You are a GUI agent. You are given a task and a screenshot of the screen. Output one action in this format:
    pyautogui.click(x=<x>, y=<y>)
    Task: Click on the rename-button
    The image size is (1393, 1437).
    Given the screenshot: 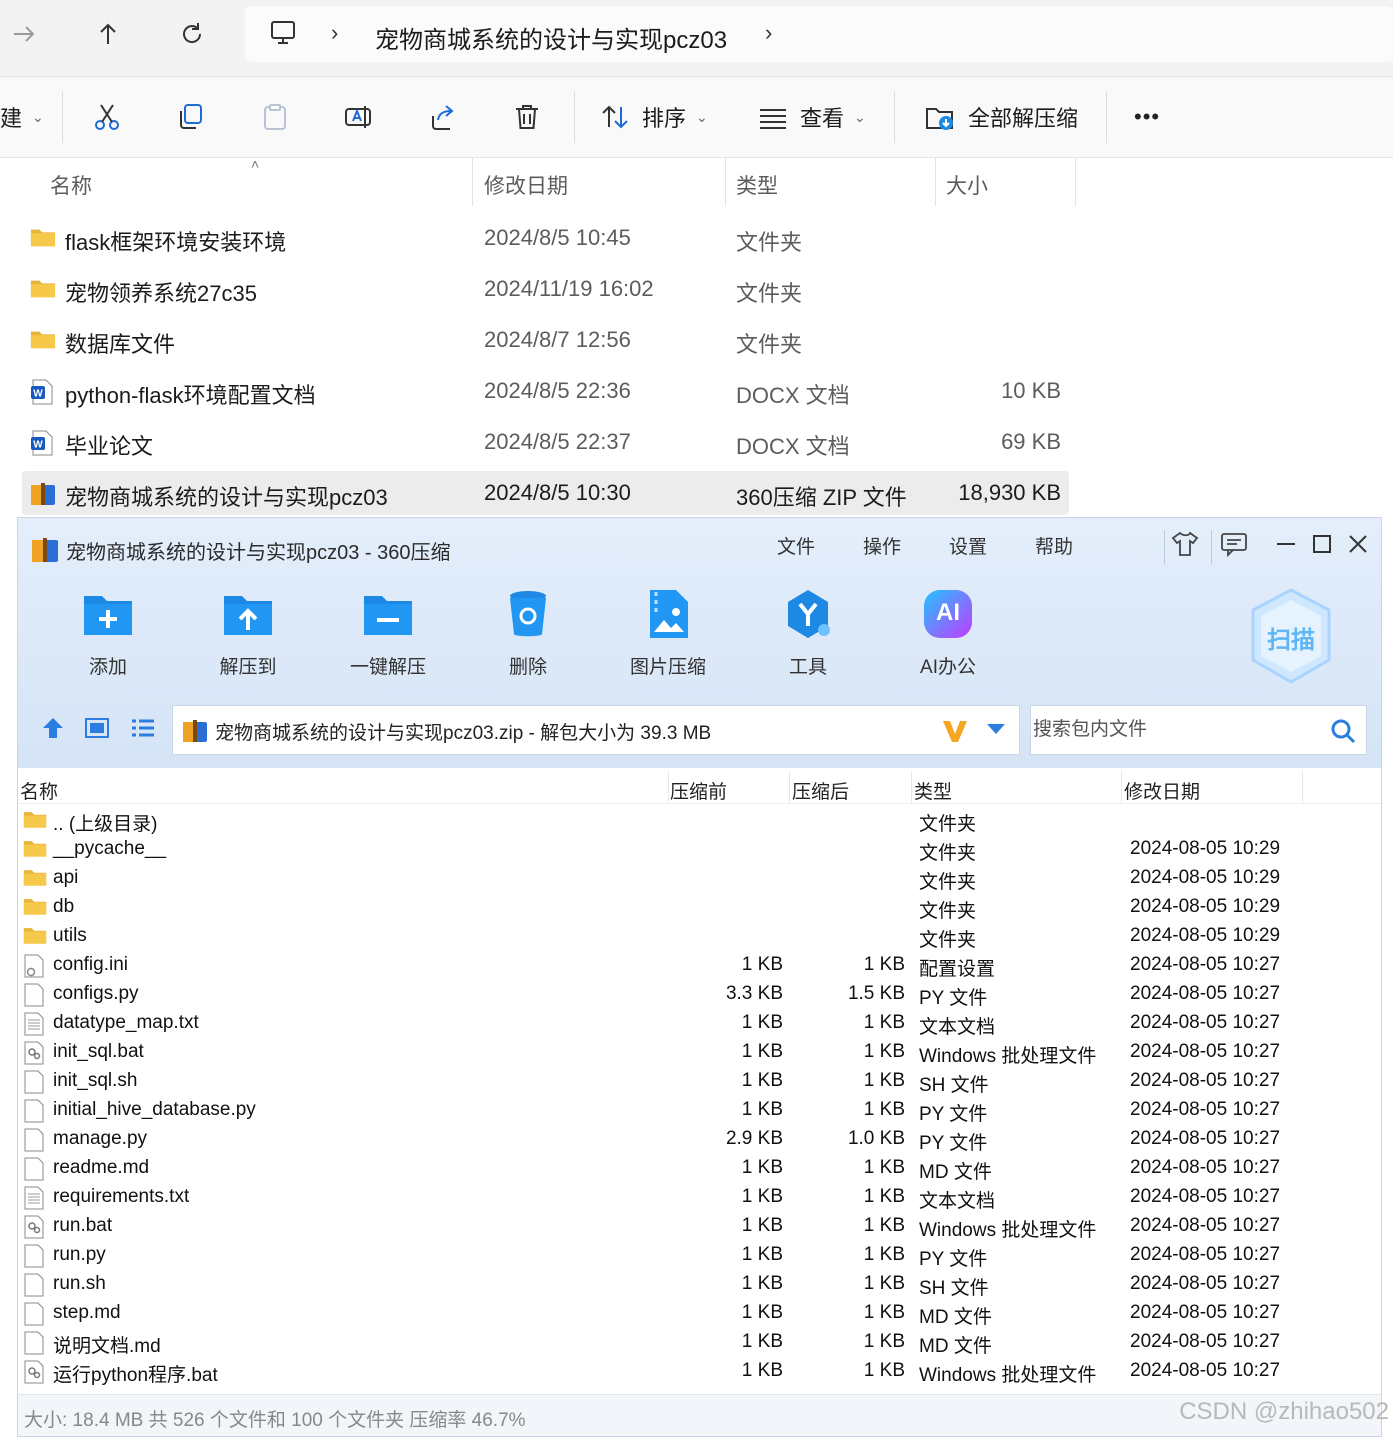 What is the action you would take?
    pyautogui.click(x=359, y=117)
    